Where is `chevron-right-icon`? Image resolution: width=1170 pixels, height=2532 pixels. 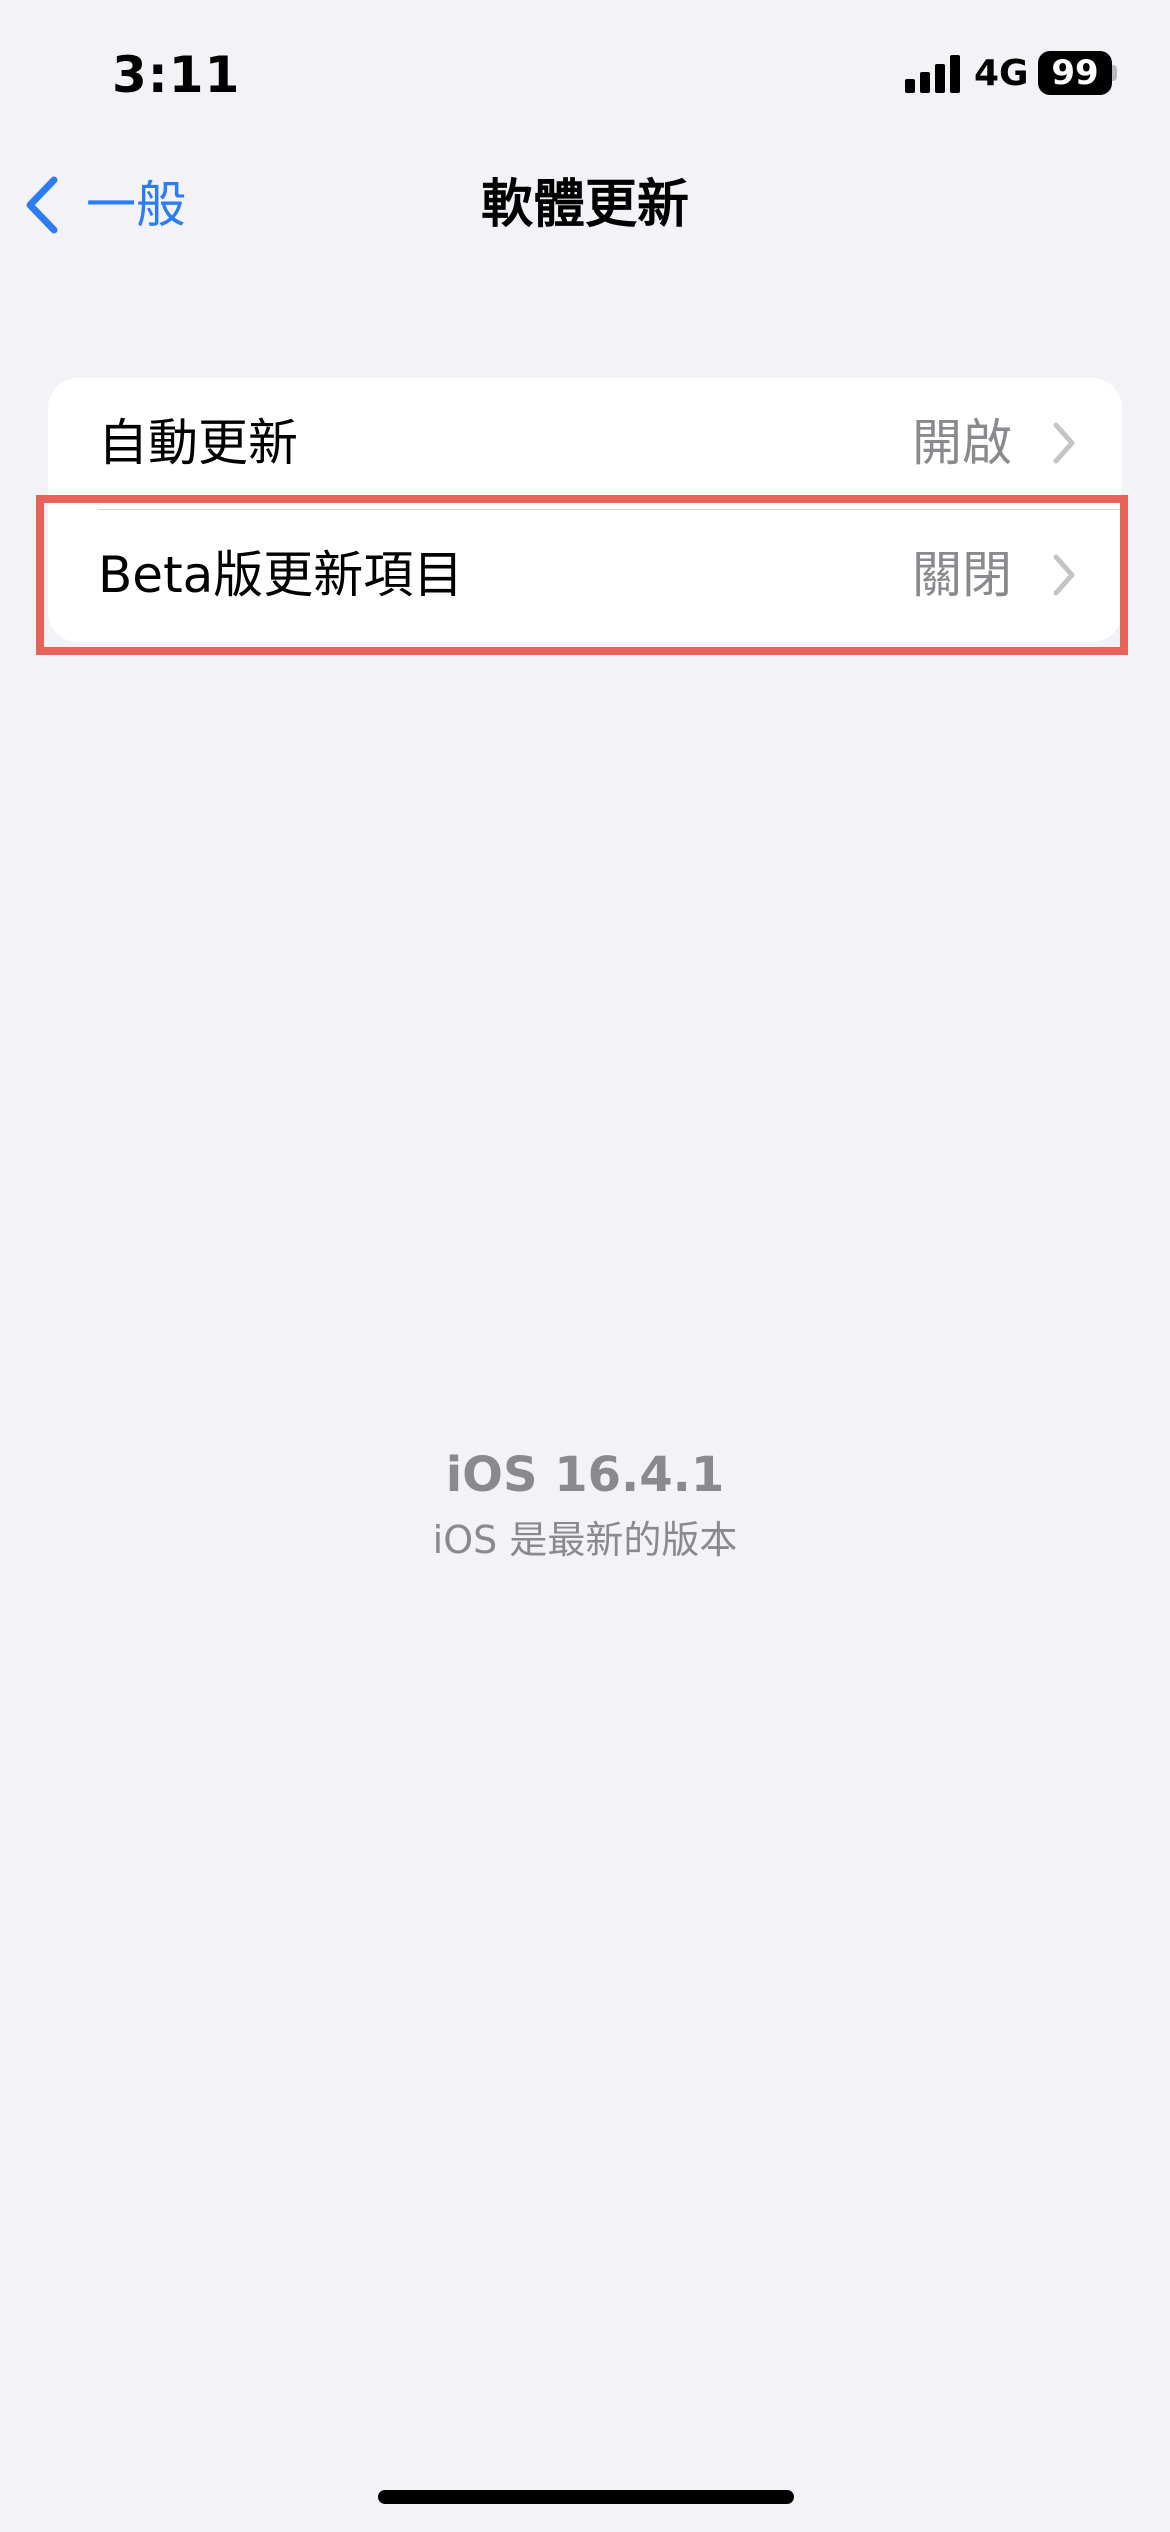 chevron-right-icon is located at coordinates (1064, 445).